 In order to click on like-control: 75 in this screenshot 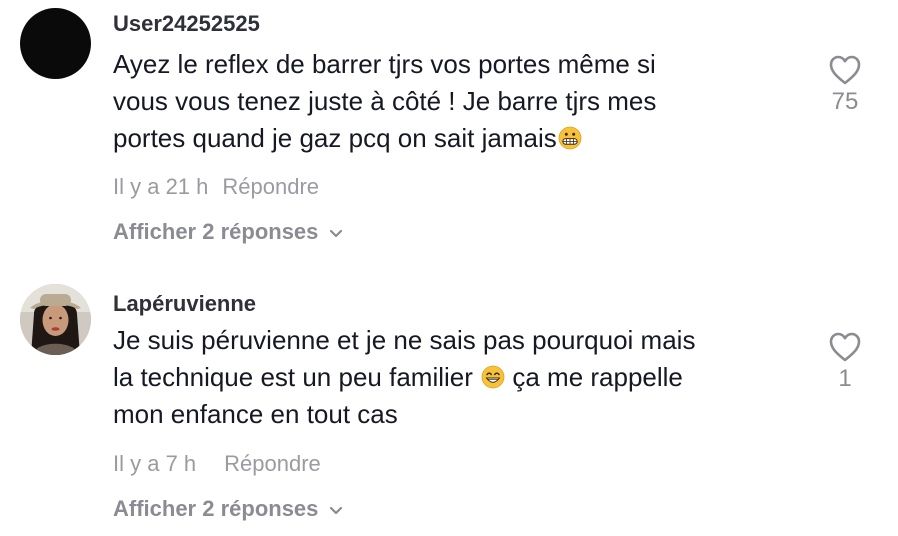, I will do `click(845, 85)`.